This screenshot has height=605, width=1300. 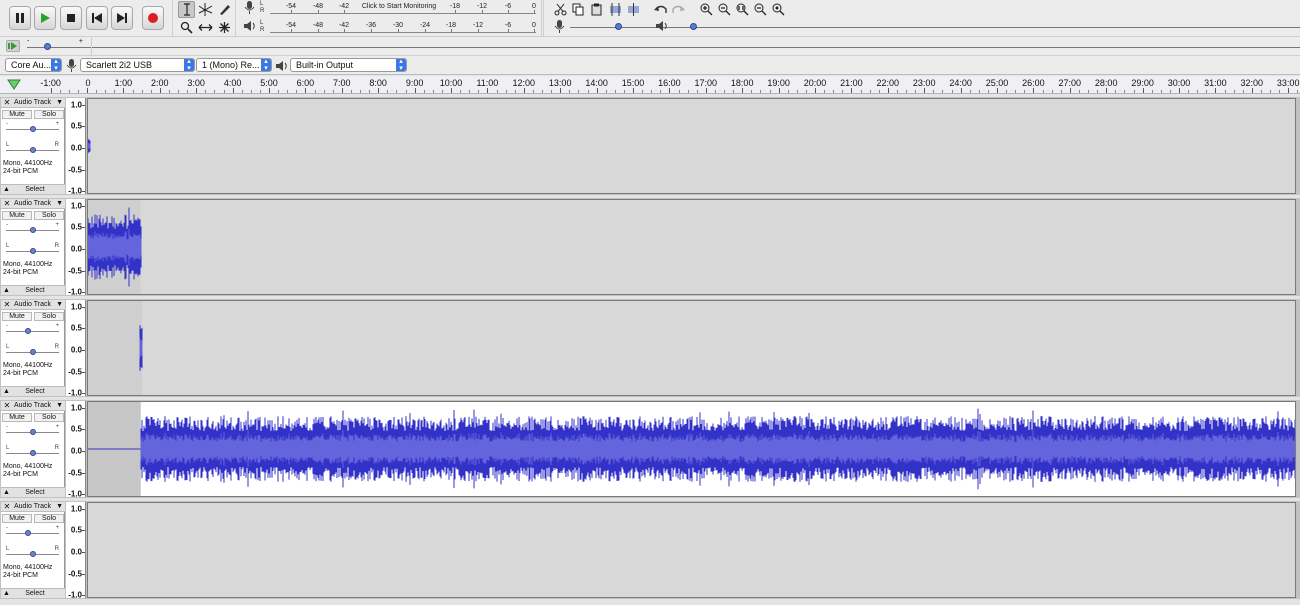 What do you see at coordinates (224, 27) in the screenshot?
I see `multi-tool` at bounding box center [224, 27].